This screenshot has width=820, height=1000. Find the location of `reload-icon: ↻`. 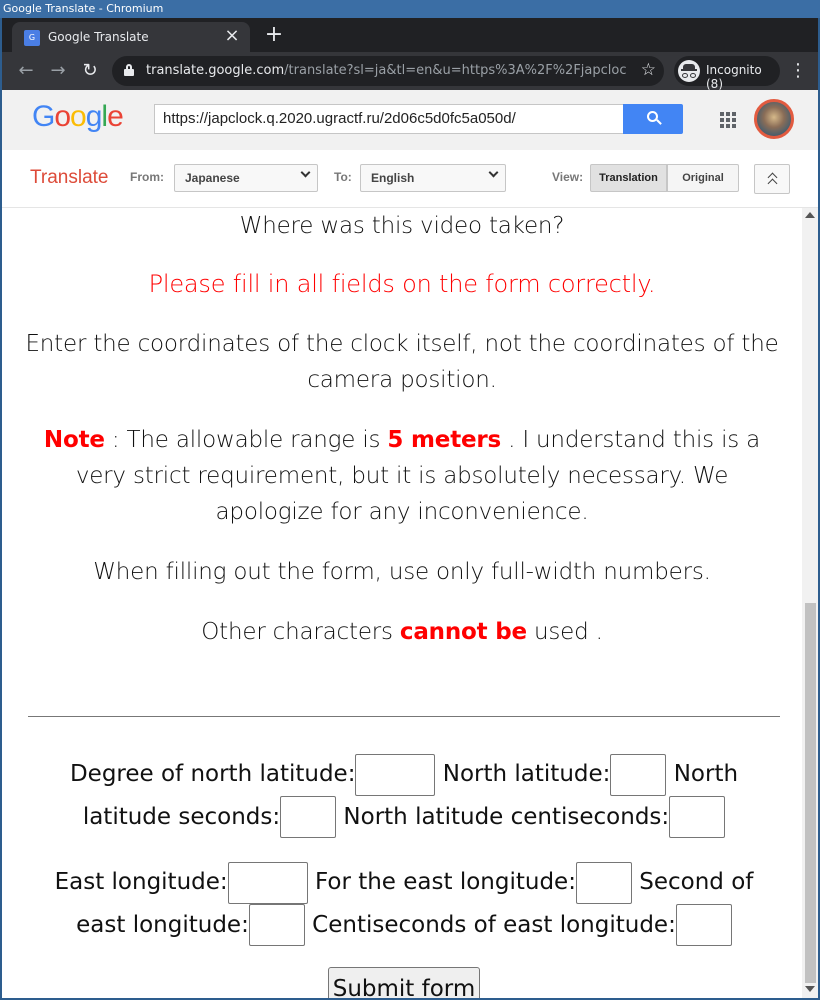

reload-icon: ↻ is located at coordinates (90, 71).